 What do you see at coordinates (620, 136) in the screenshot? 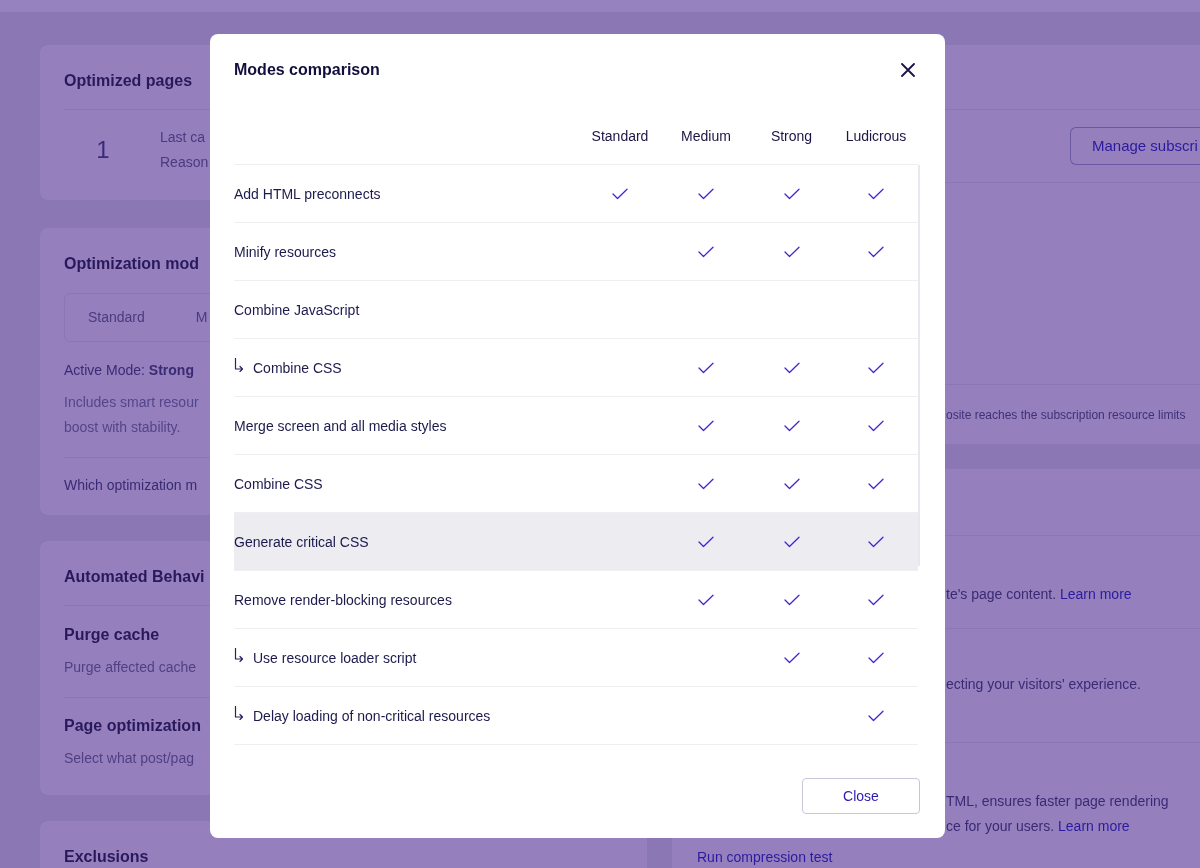
I see `column-header: Standard` at bounding box center [620, 136].